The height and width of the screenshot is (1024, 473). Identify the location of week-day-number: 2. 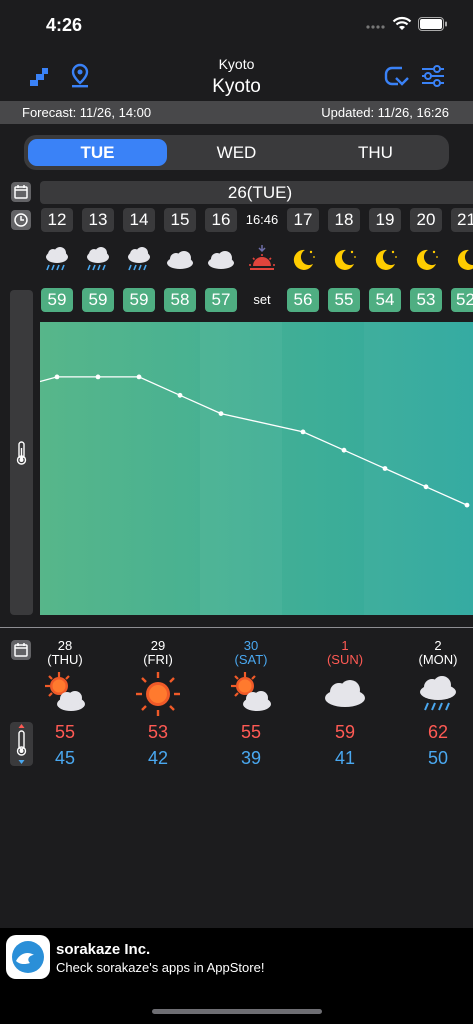
(438, 645).